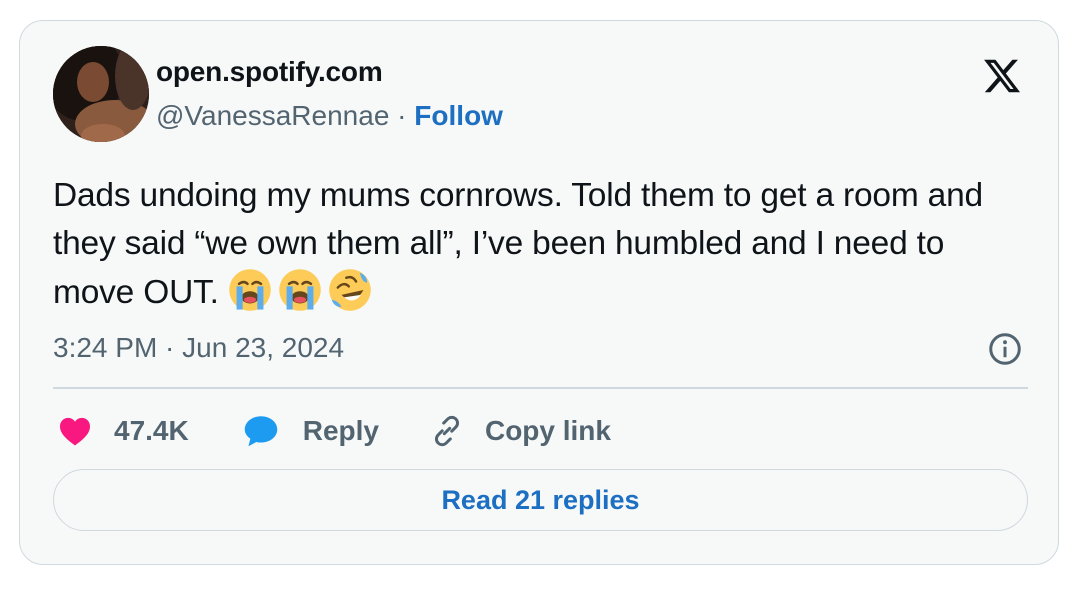 The image size is (1088, 592). Describe the element at coordinates (340, 430) in the screenshot. I see `reply-label: Reply` at that location.